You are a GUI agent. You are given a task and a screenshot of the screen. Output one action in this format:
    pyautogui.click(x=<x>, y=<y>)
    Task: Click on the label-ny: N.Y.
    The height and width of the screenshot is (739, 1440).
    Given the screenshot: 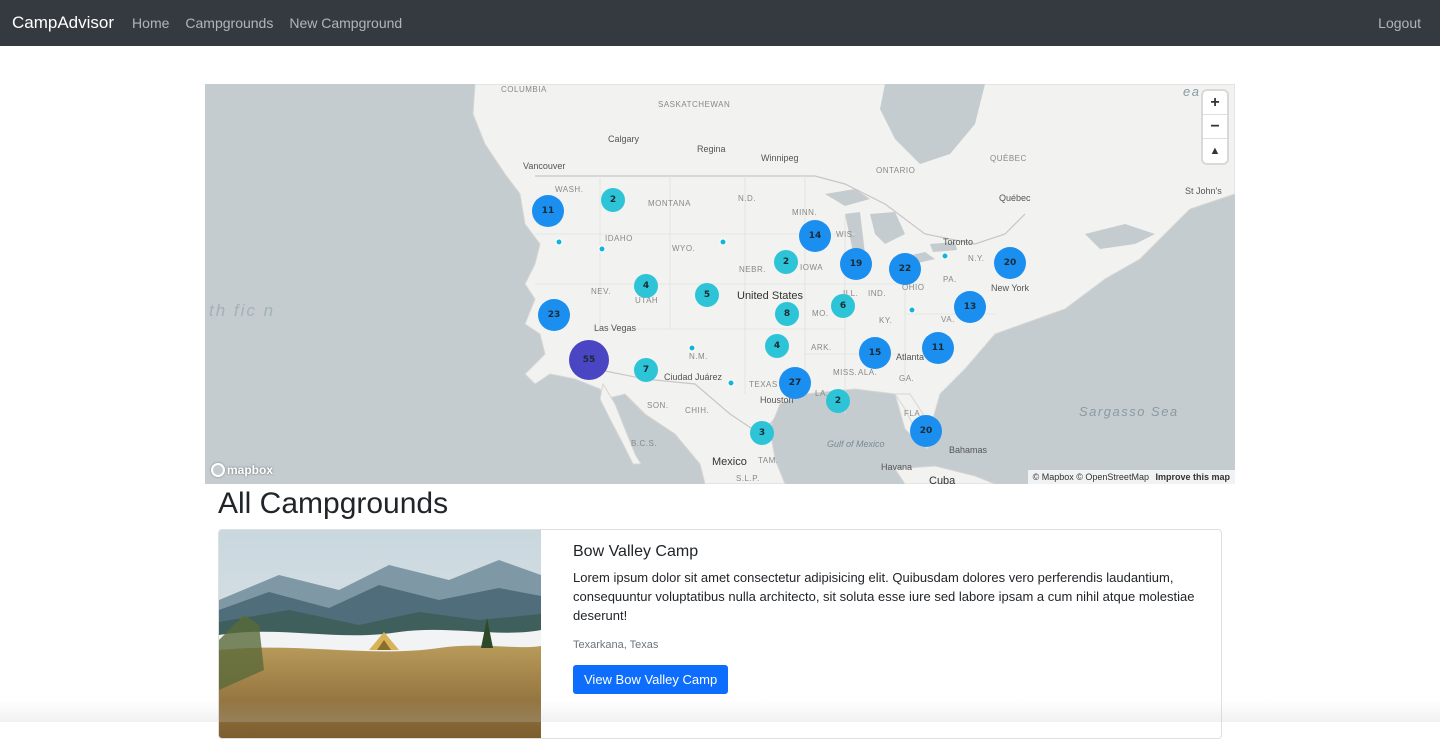 What is the action you would take?
    pyautogui.click(x=976, y=258)
    